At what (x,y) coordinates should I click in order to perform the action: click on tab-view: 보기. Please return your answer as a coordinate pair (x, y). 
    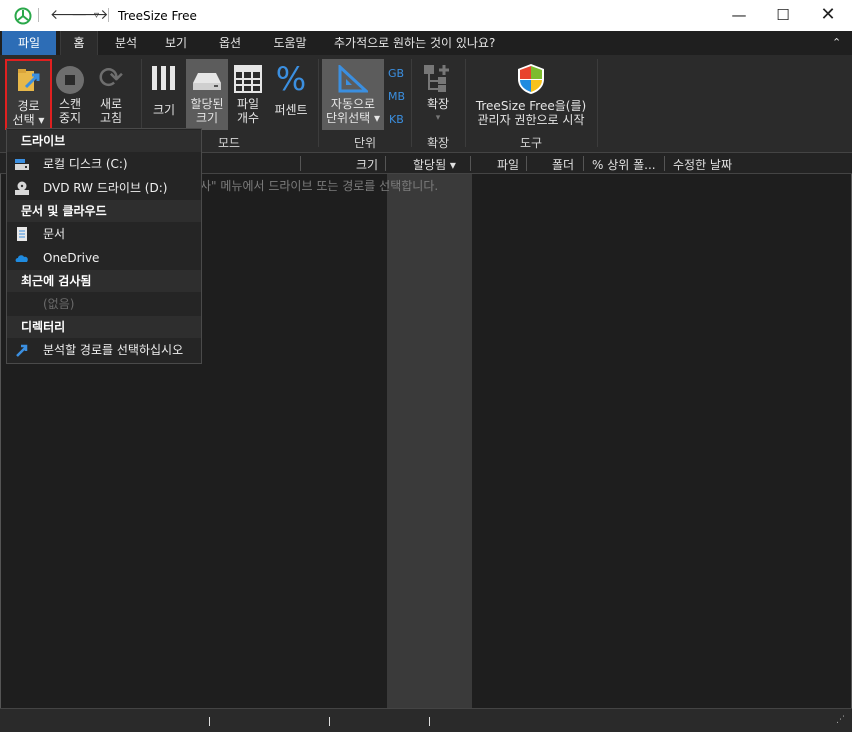
    Looking at the image, I should click on (176, 43).